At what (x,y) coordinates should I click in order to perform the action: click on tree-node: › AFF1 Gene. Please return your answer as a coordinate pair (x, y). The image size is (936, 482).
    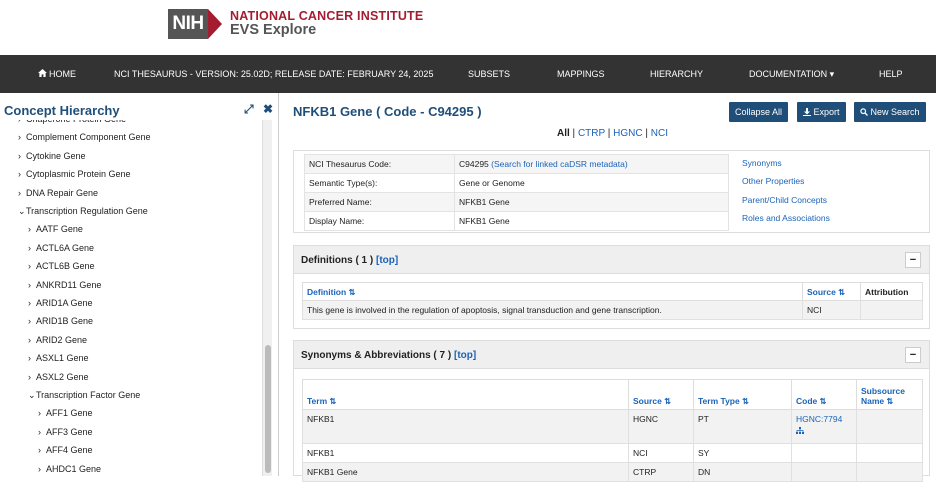
    Looking at the image, I should click on (65, 413).